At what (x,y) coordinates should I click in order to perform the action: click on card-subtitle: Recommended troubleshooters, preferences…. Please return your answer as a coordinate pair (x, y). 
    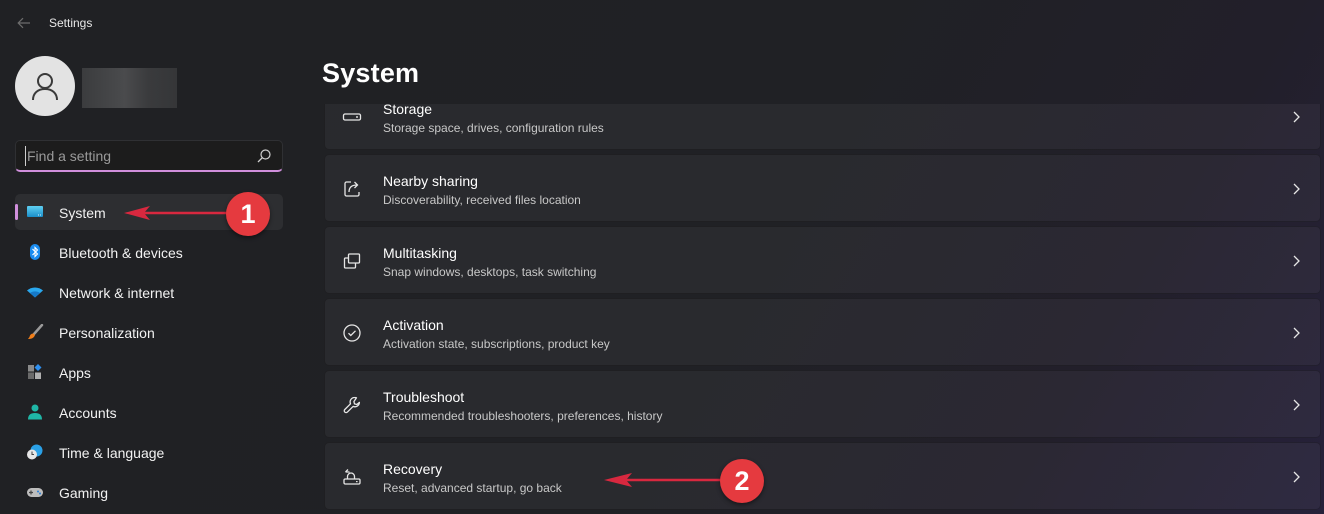
    Looking at the image, I should click on (523, 416).